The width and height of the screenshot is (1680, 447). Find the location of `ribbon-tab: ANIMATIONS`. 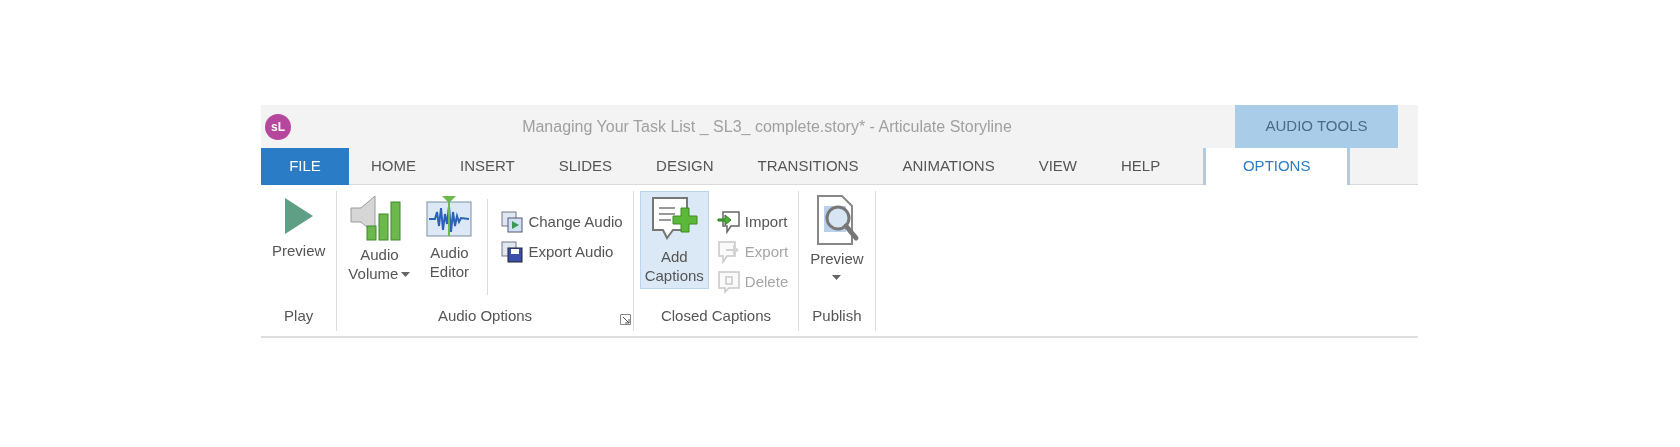

ribbon-tab: ANIMATIONS is located at coordinates (948, 166).